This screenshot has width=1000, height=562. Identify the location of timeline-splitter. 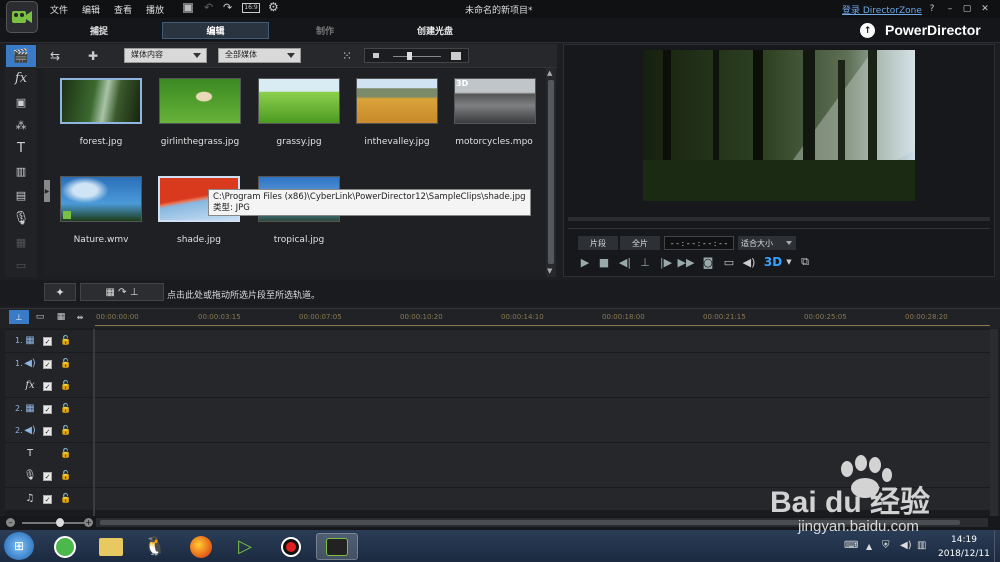
(94, 422).